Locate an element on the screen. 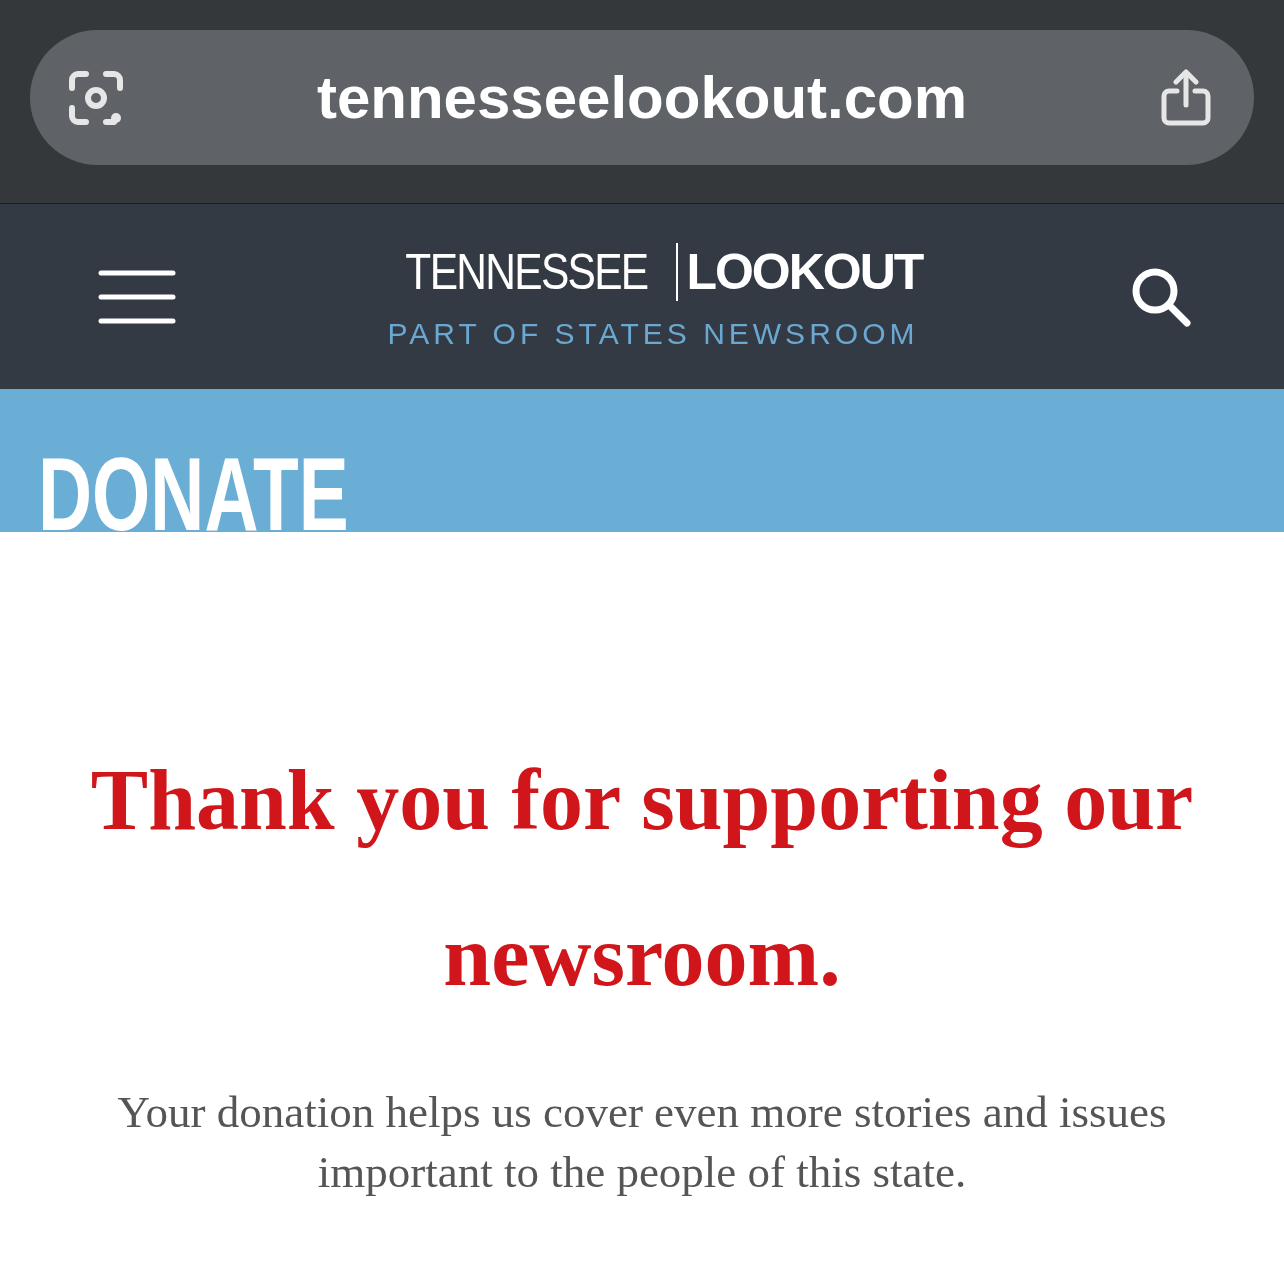 Image resolution: width=1284 pixels, height=1285 pixels. camera-lens-icon is located at coordinates (96, 97).